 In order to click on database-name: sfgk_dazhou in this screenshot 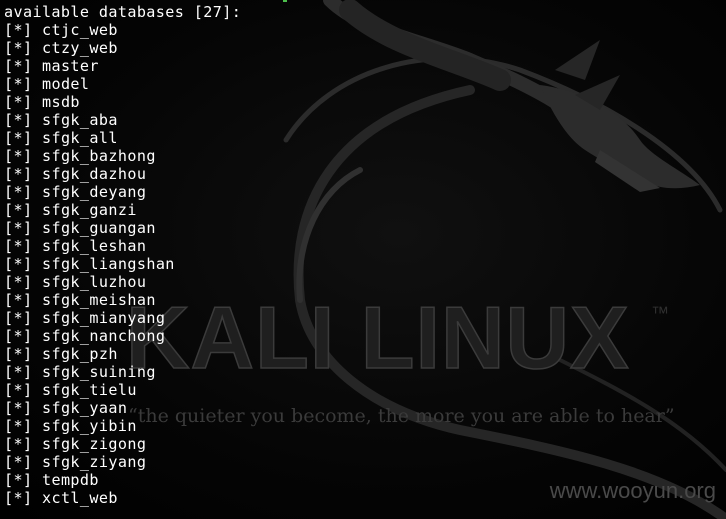, I will do `click(94, 174)`.